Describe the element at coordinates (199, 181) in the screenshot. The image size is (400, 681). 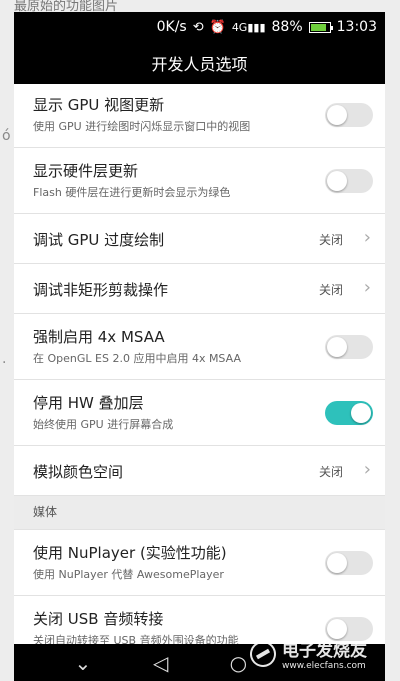
I see `setting-show-hardware-layer-updates: 显示硬件层更新 Flash 硬件层在进行更新时会显示为绿色` at that location.